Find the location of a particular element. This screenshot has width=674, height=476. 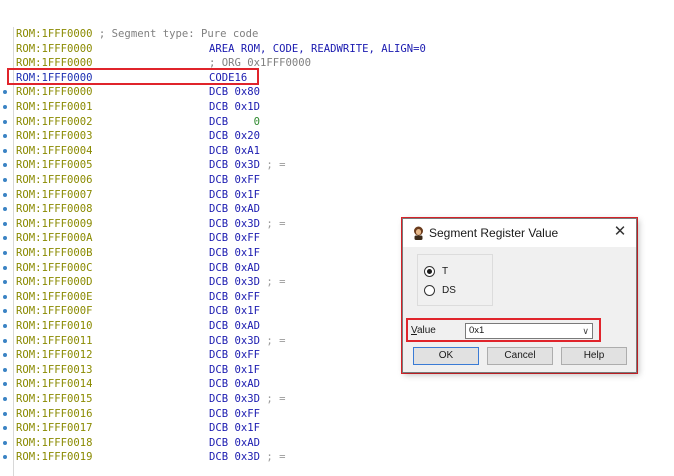

line-operand: 0xFF is located at coordinates (244, 180).